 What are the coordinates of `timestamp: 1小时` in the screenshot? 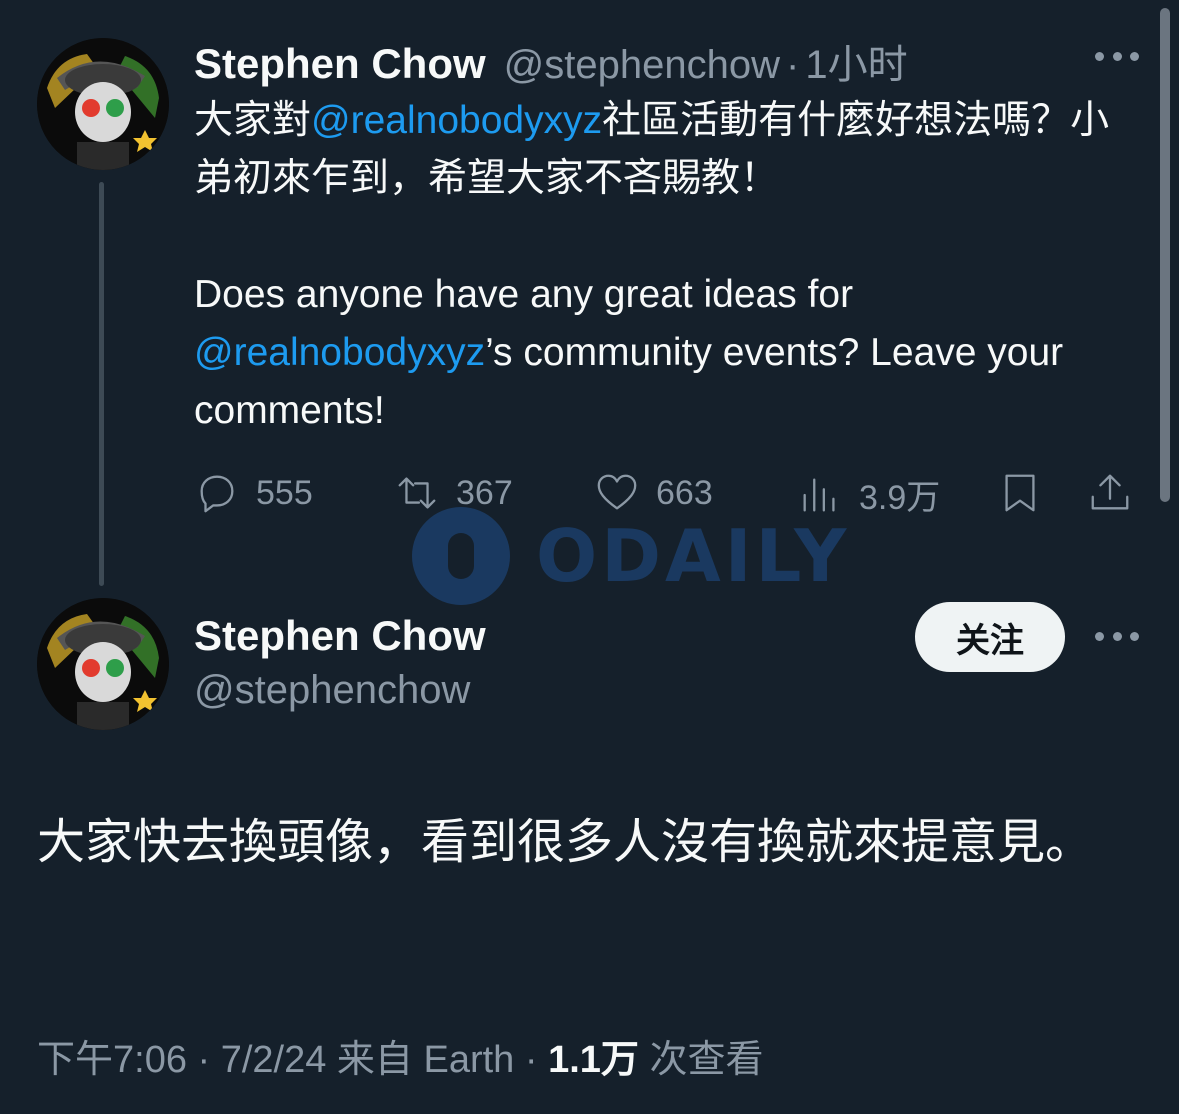 It's located at (856, 61).